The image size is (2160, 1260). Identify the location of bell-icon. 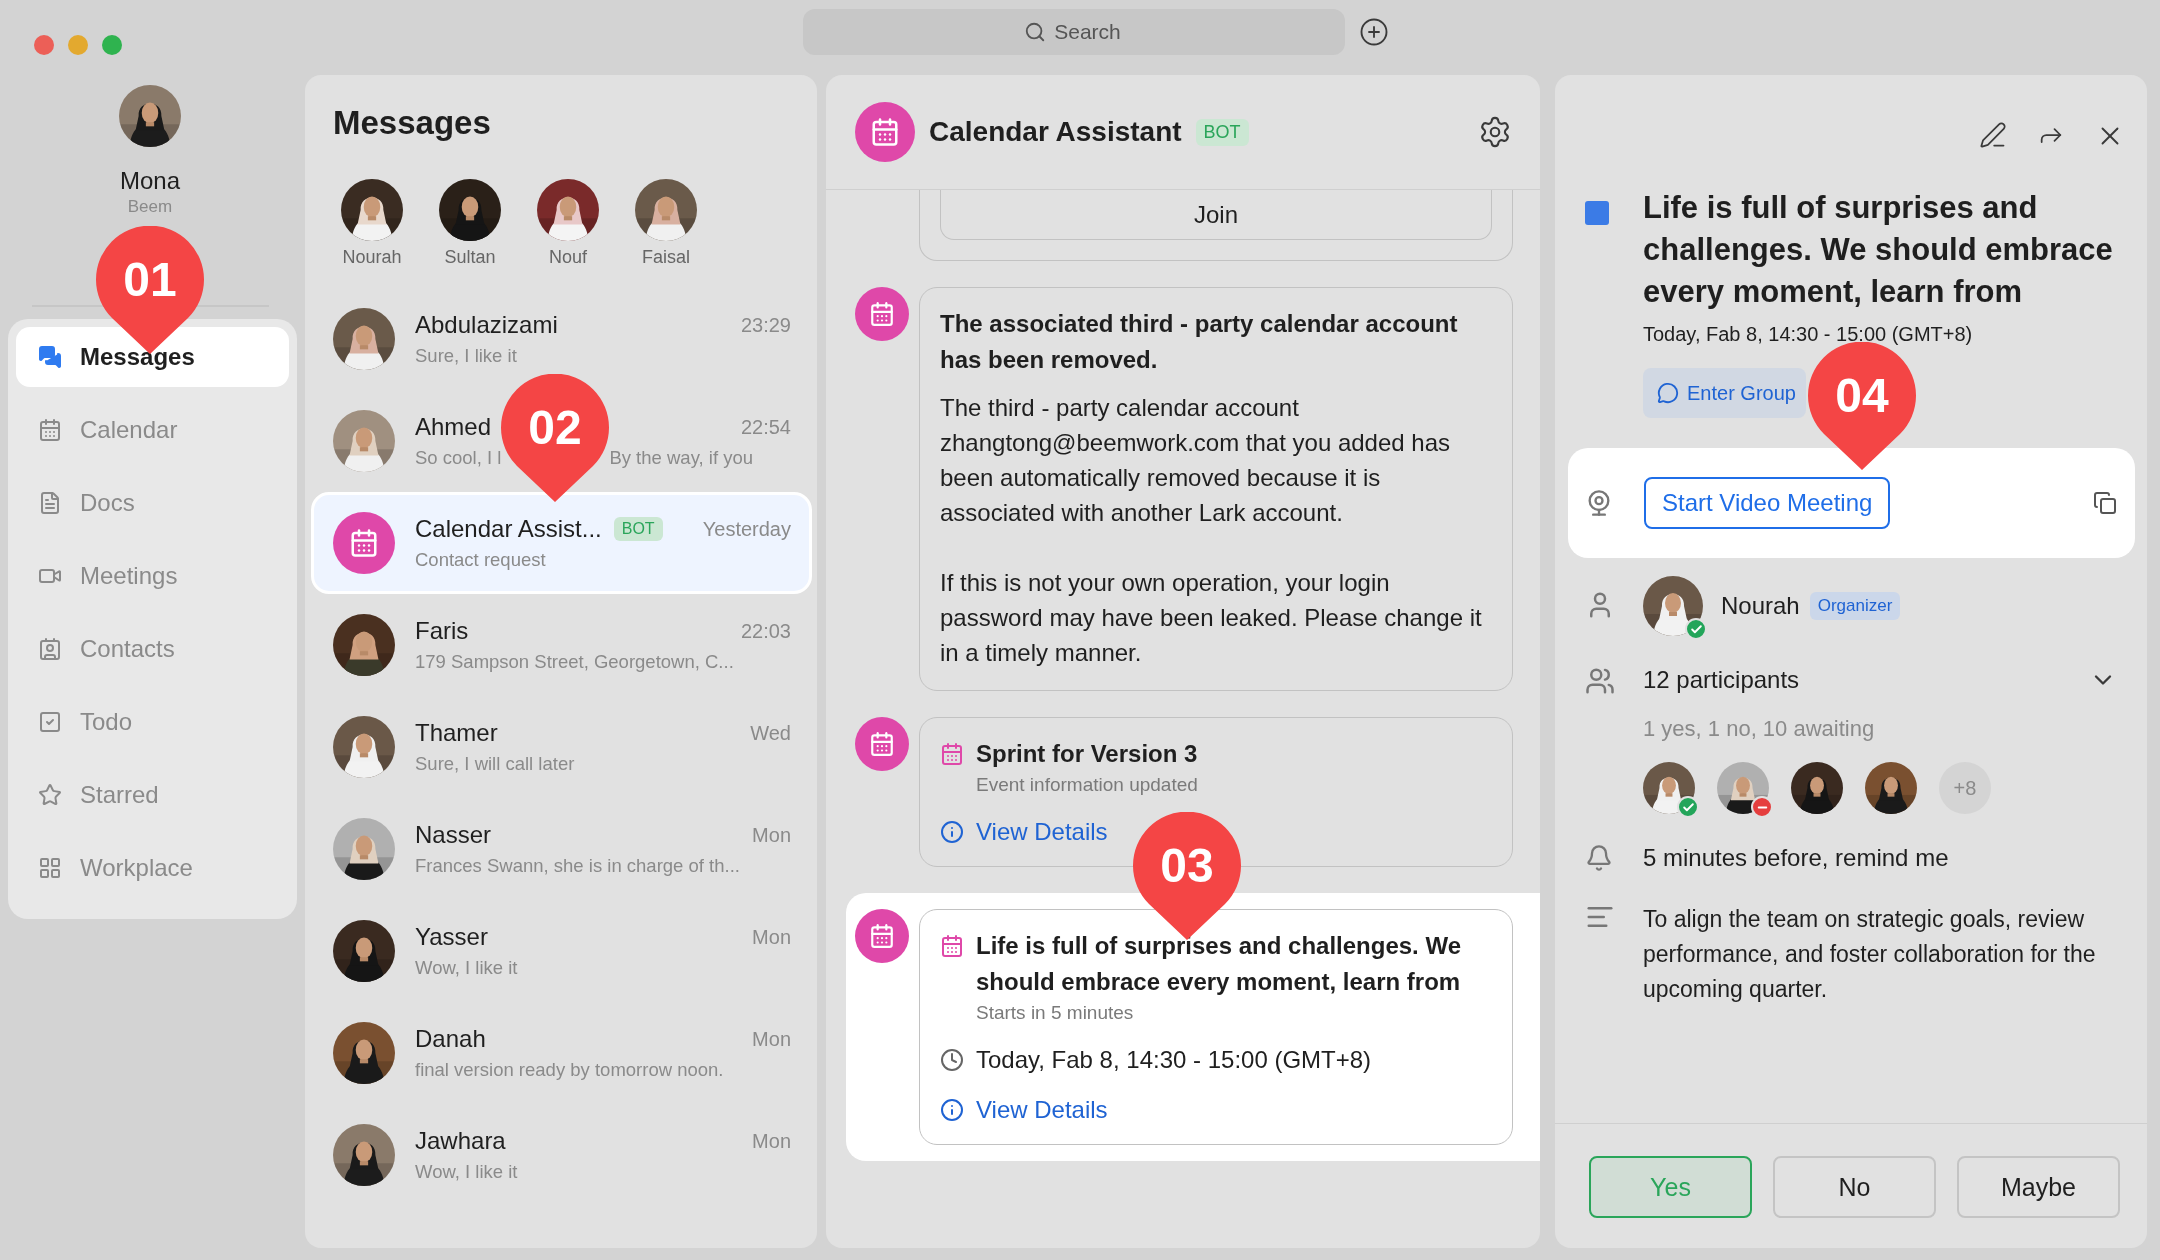
(1599, 858).